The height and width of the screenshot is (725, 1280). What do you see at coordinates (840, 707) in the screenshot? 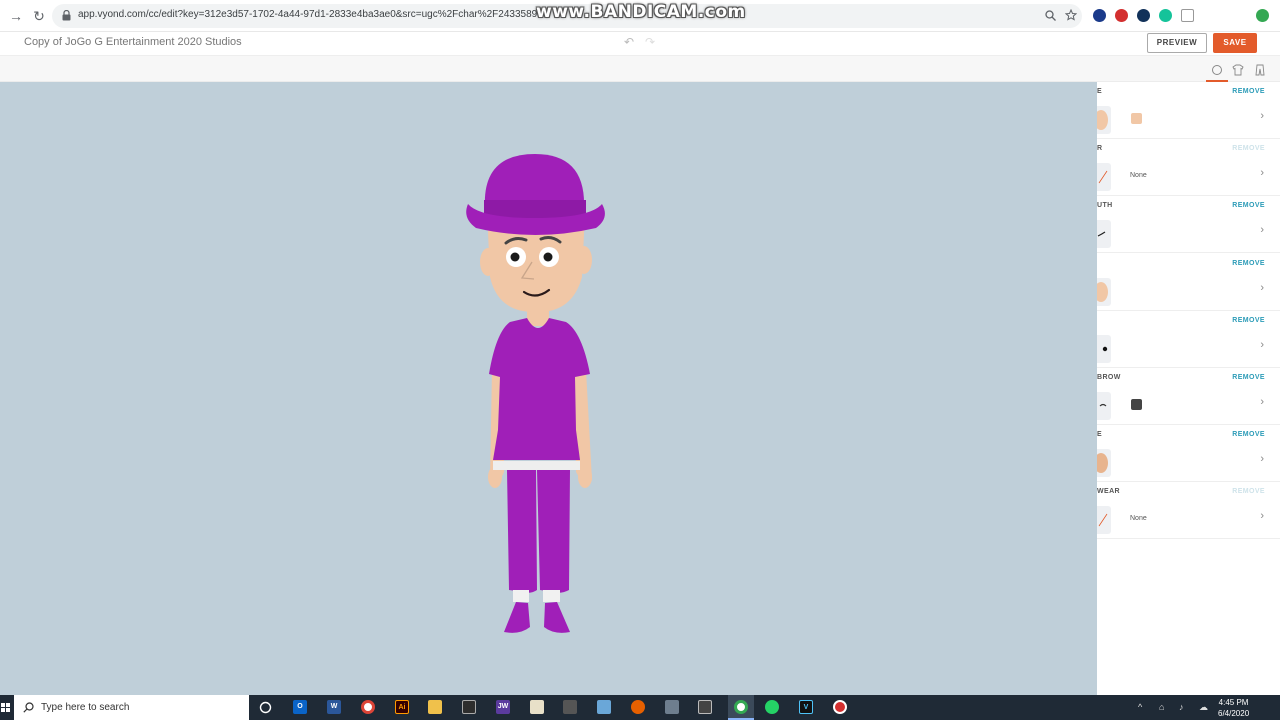
I see `bandicam-record-icon` at bounding box center [840, 707].